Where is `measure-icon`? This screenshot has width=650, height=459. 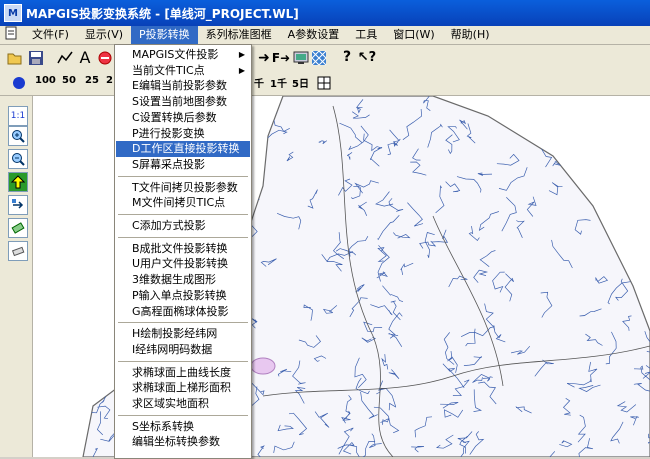
measure-icon is located at coordinates (18, 228).